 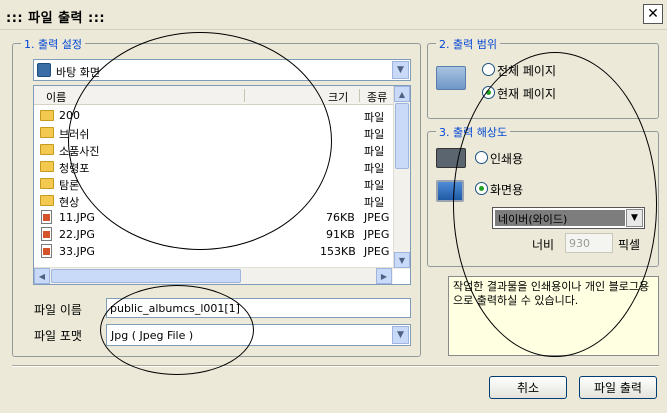 I want to click on scroll-thumb, so click(x=402, y=136).